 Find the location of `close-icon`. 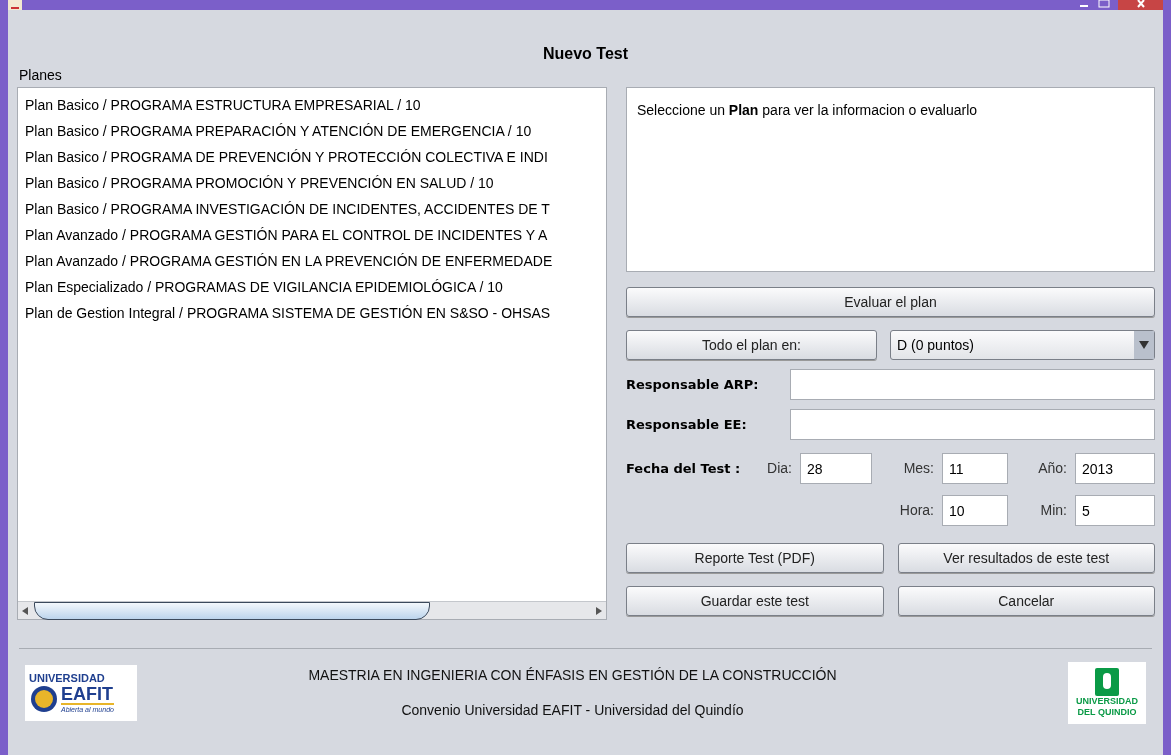

close-icon is located at coordinates (1140, 4).